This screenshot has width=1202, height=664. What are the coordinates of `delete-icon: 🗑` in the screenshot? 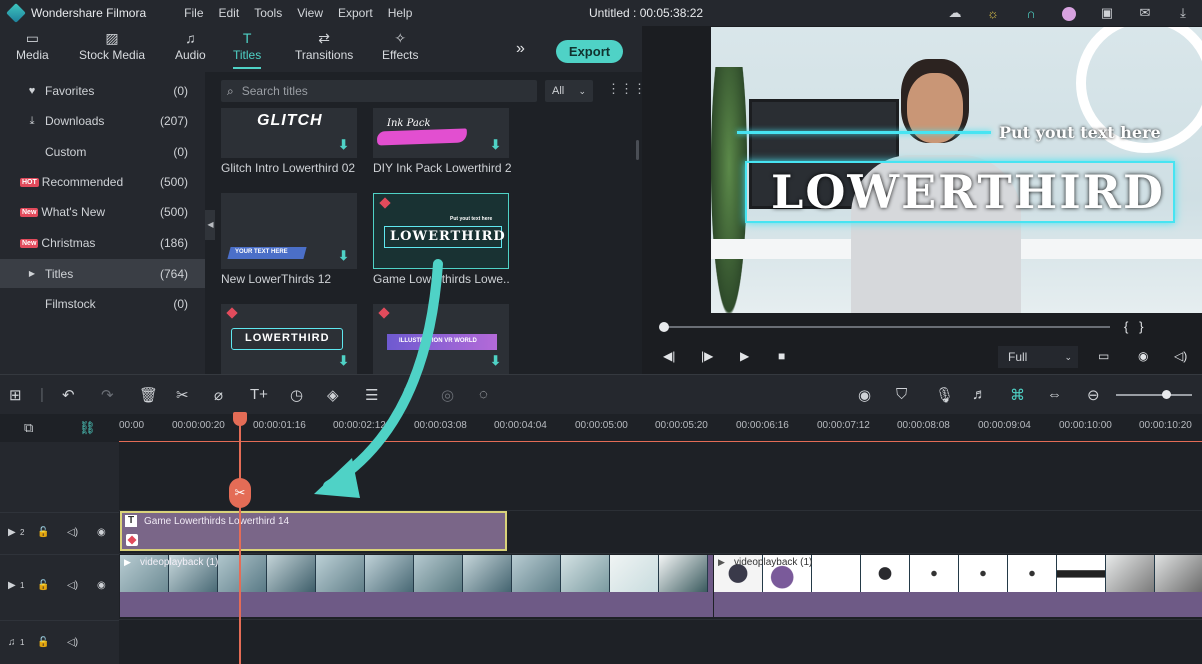 It's located at (148, 395).